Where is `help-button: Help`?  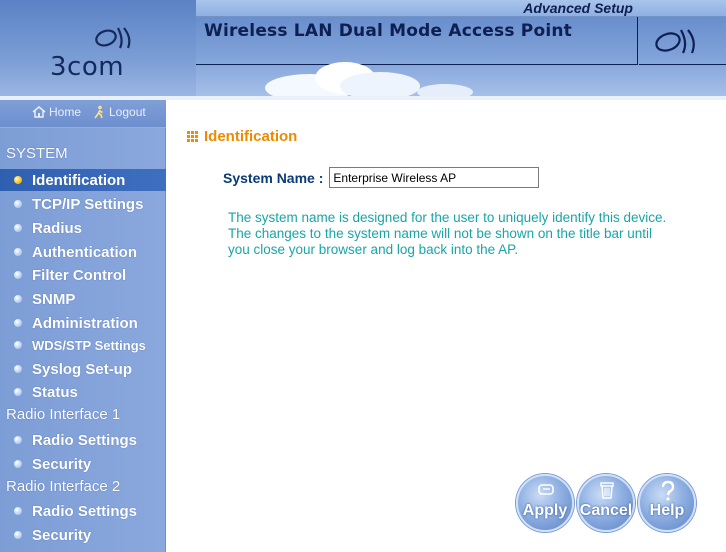
help-button: Help is located at coordinates (667, 503).